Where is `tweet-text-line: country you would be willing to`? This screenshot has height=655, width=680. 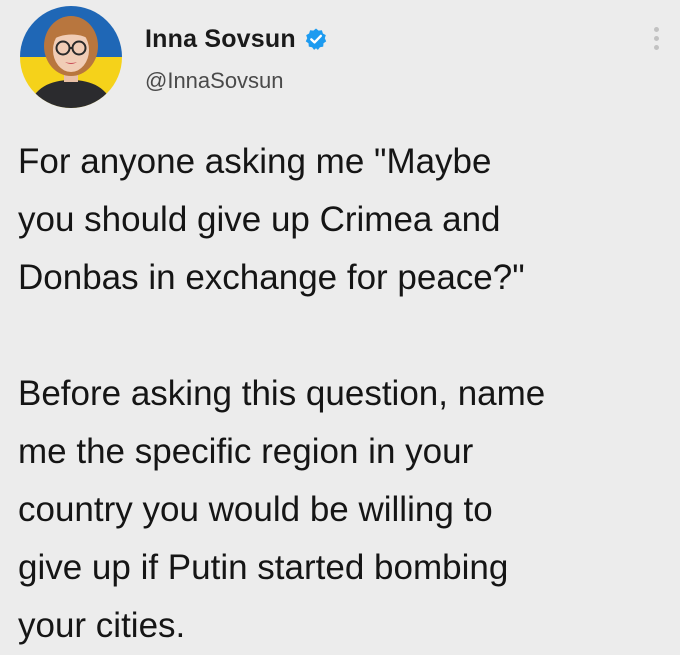 tweet-text-line: country you would be willing to is located at coordinates (255, 509).